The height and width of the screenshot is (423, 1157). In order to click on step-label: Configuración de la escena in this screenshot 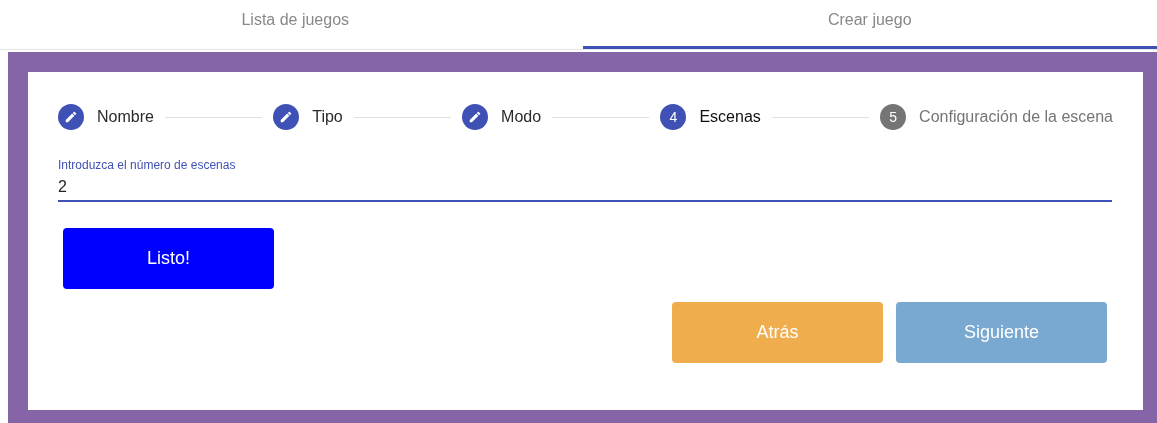, I will do `click(1016, 117)`.